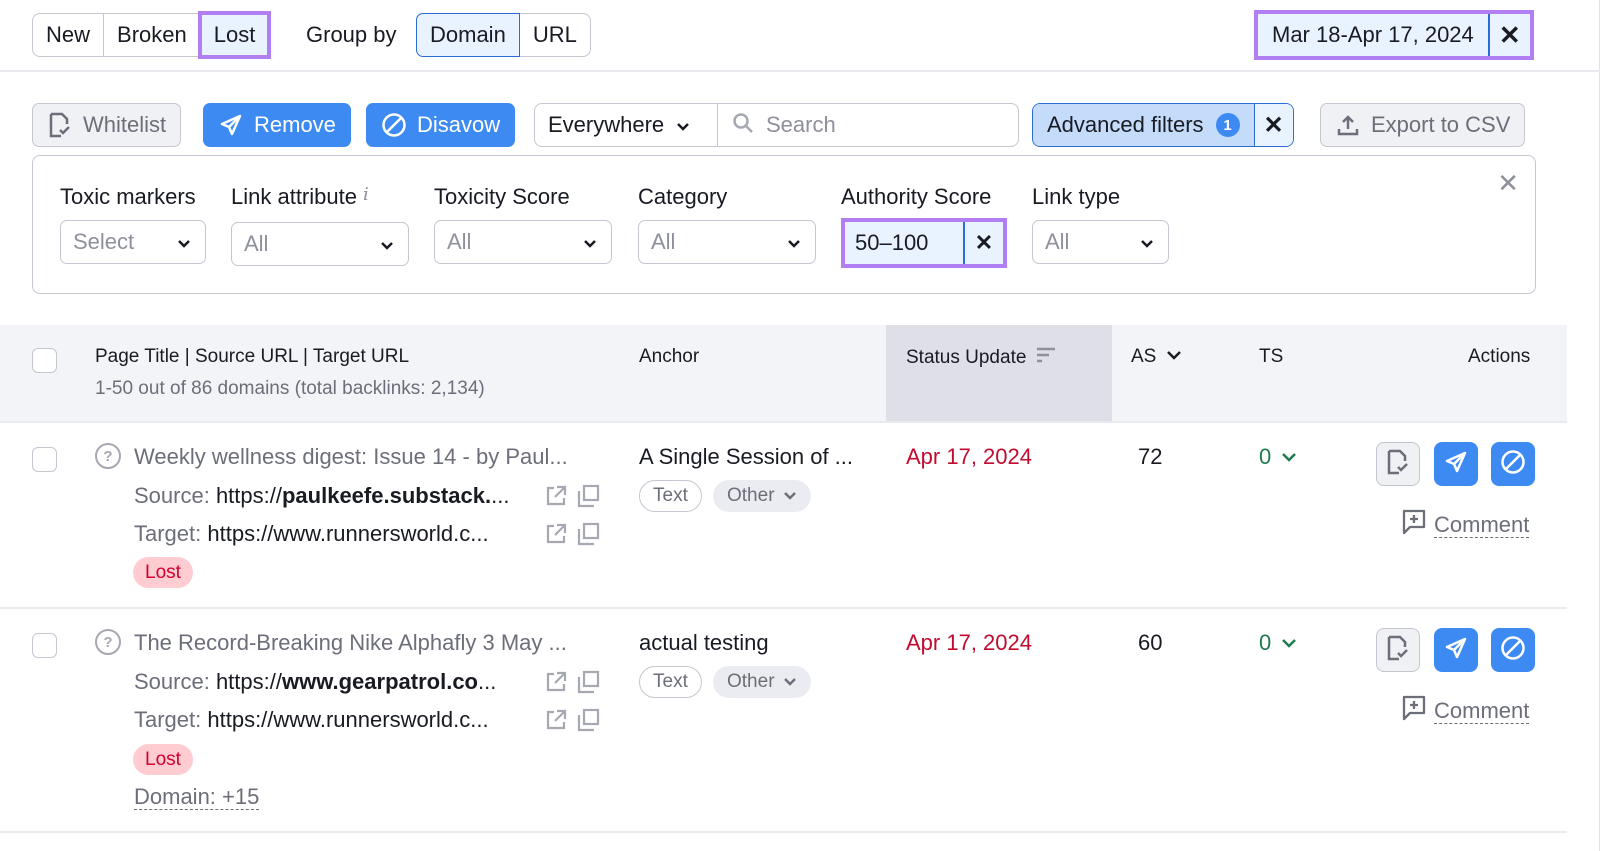  What do you see at coordinates (197, 797) in the screenshot?
I see `domain-more-link: Domain: +15` at bounding box center [197, 797].